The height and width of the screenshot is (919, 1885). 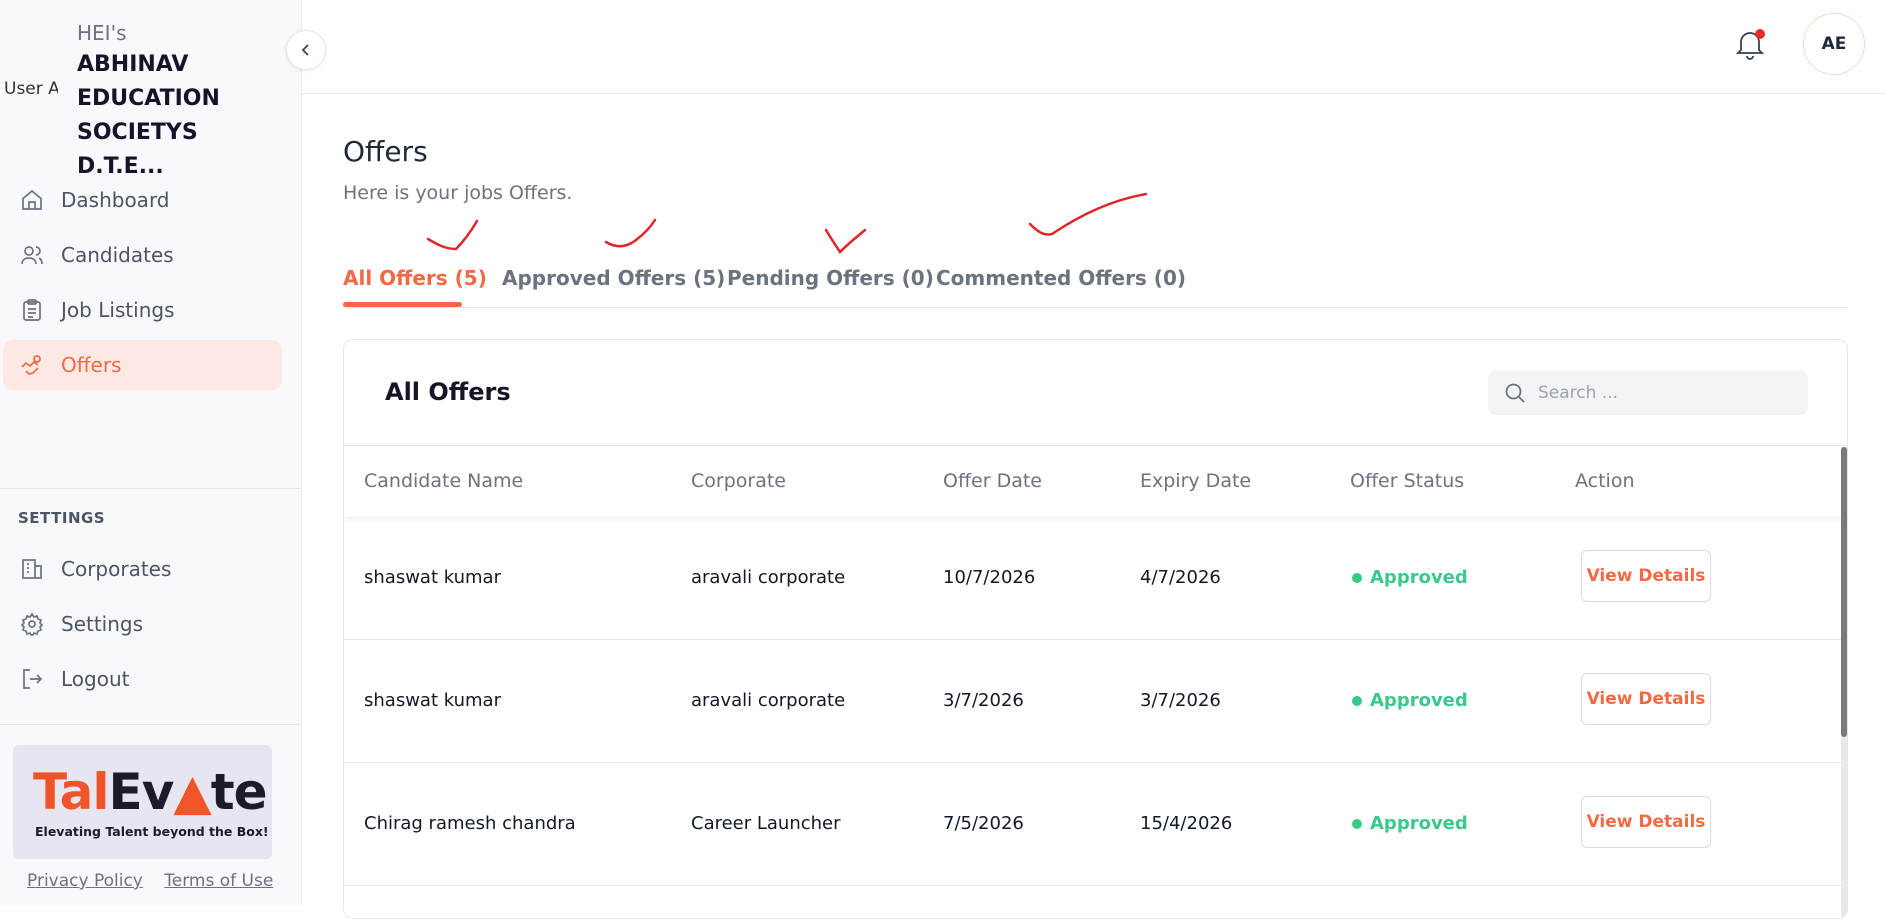 I want to click on topbar, so click(x=1093, y=47).